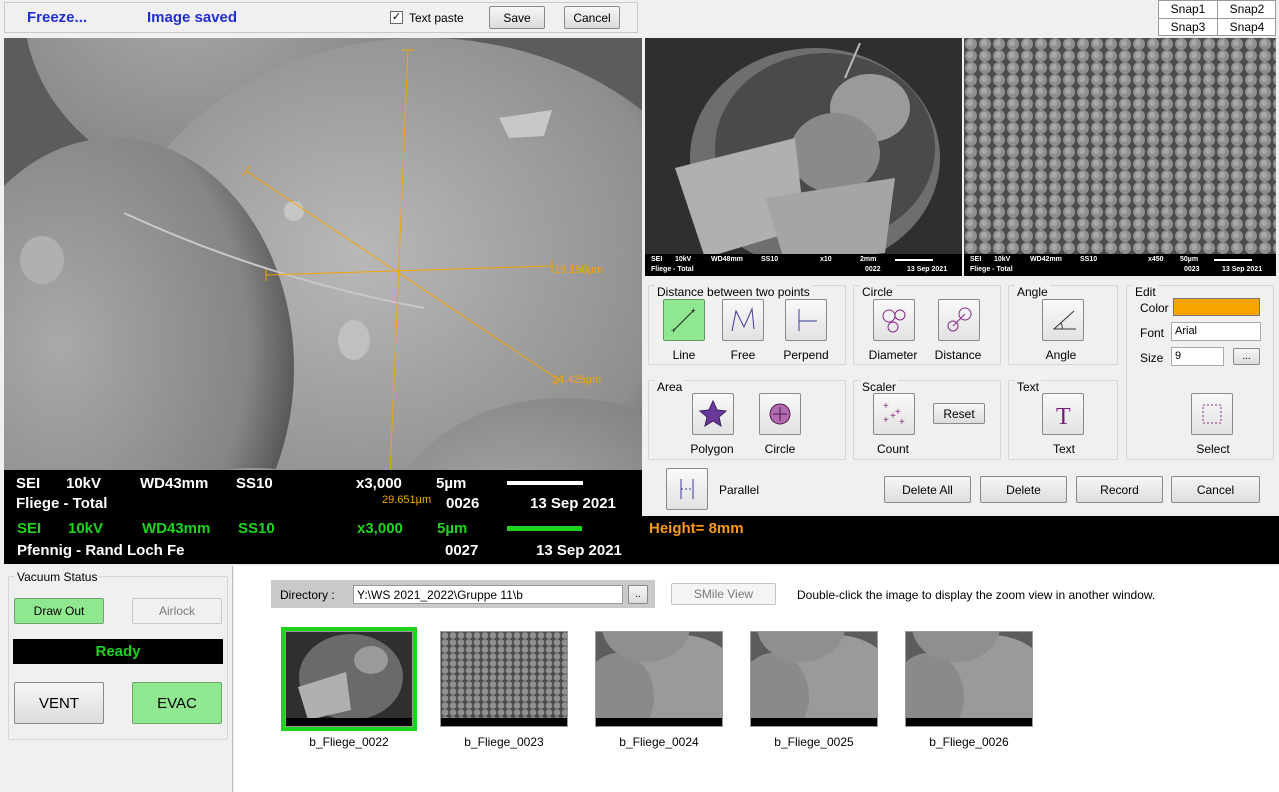 The image size is (1279, 792). Describe the element at coordinates (1247, 10) in the screenshot. I see `snap2-button: Snap2` at that location.